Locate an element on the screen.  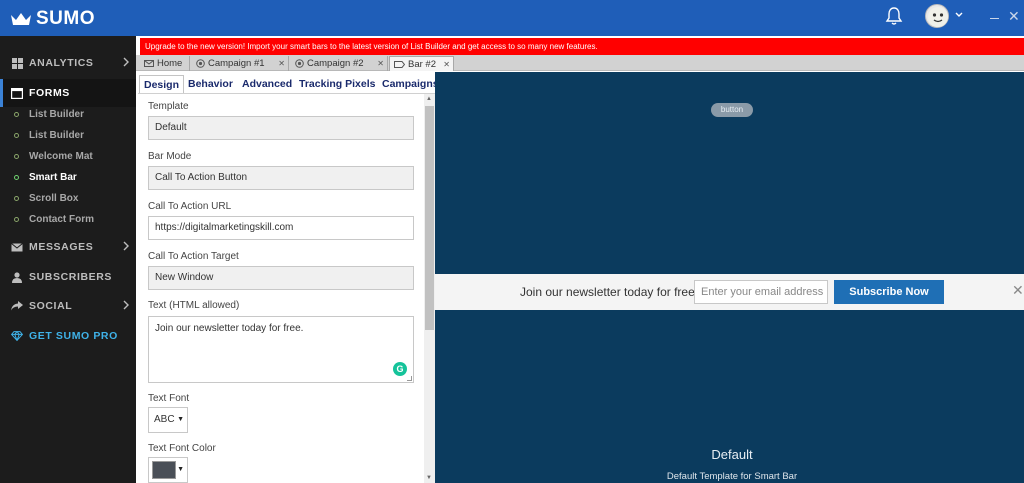
sidebar-sub-label: Contact Form is located at coordinates (61, 219).